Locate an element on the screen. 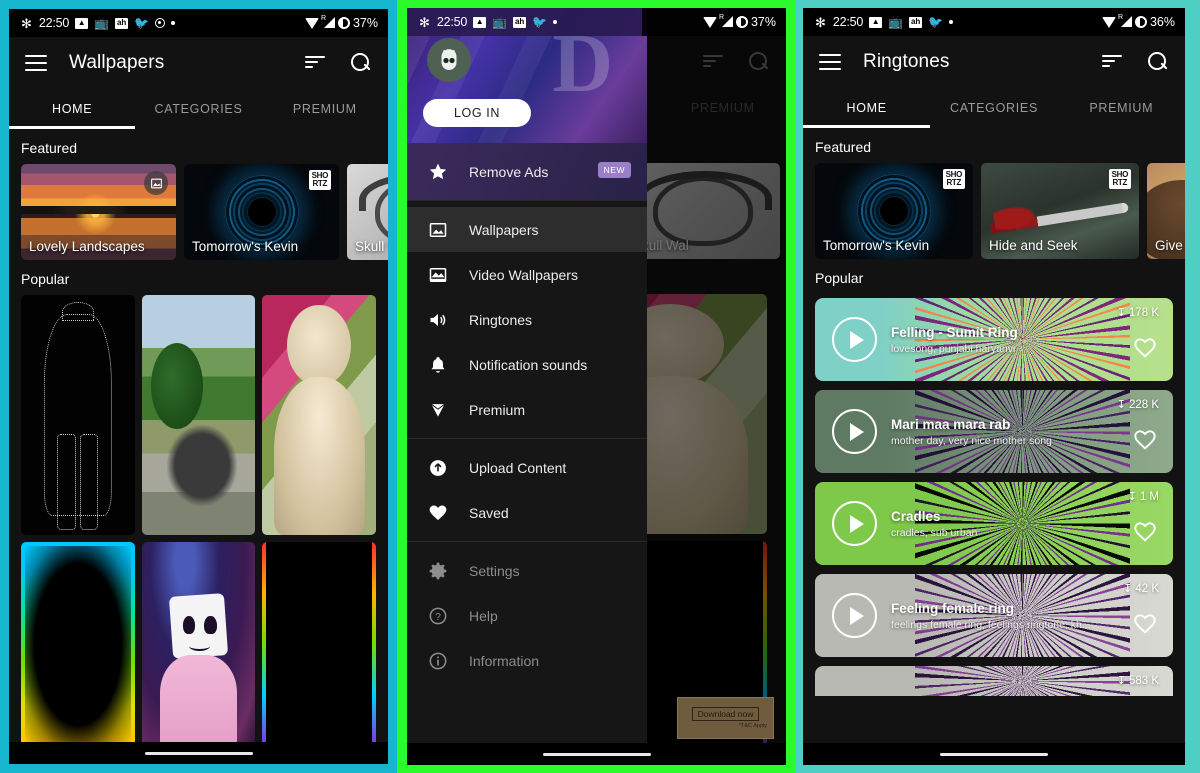 This screenshot has width=1200, height=773. drawer-item-remove-ads: Remove Ads NEW is located at coordinates (527, 171).